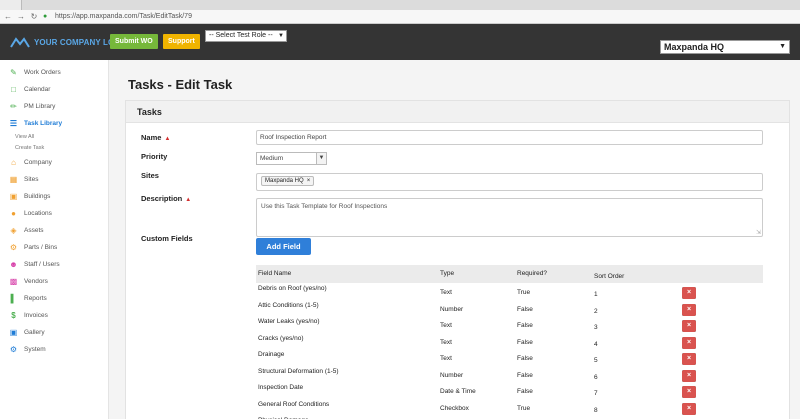  I want to click on priority-select-value: Medium, so click(272, 158).